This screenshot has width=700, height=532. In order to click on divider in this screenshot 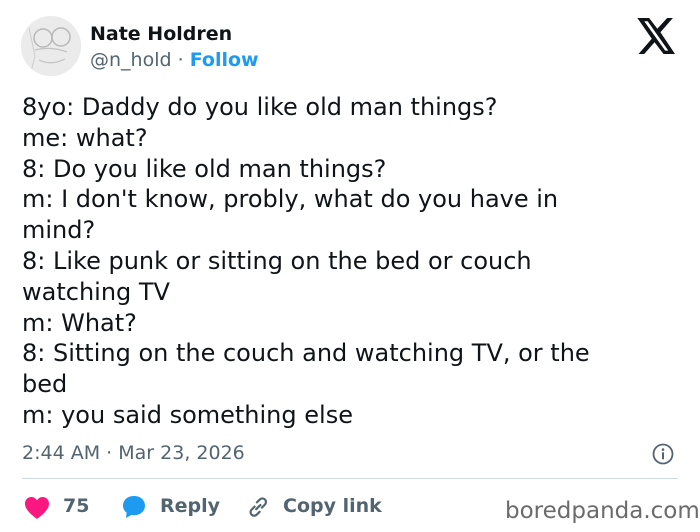, I will do `click(350, 478)`.